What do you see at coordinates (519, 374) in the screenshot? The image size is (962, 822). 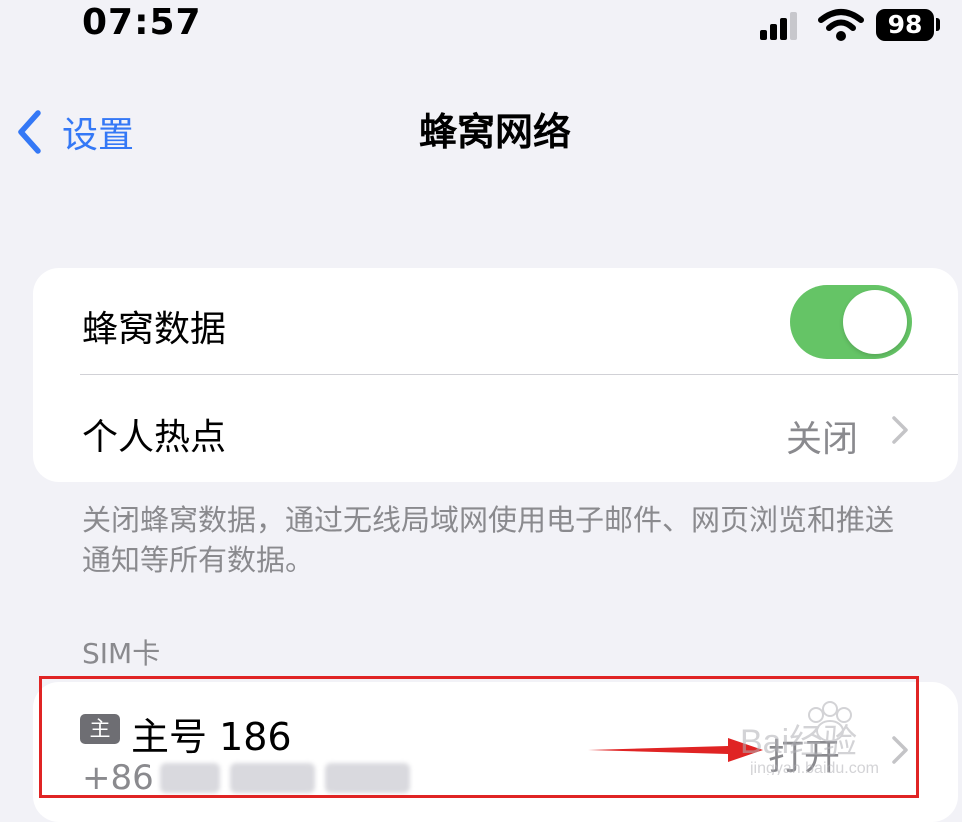 I see `divider` at bounding box center [519, 374].